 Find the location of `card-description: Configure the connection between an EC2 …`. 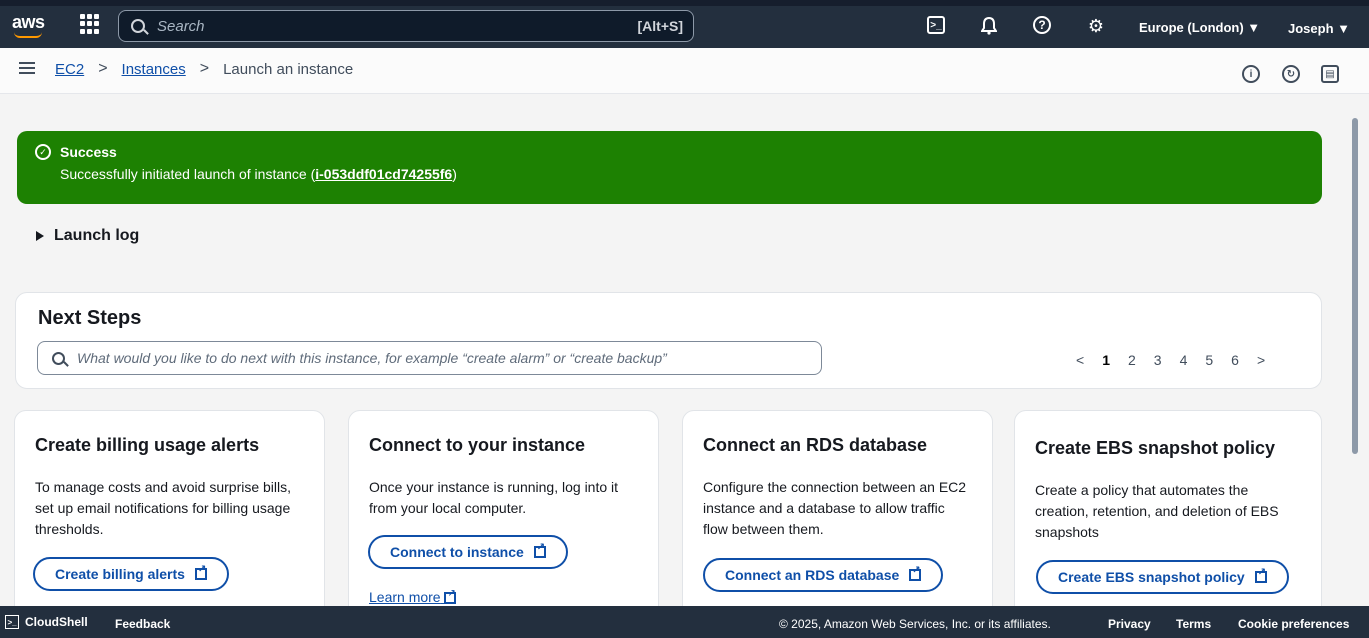

card-description: Configure the connection between an EC2 … is located at coordinates (835, 508).